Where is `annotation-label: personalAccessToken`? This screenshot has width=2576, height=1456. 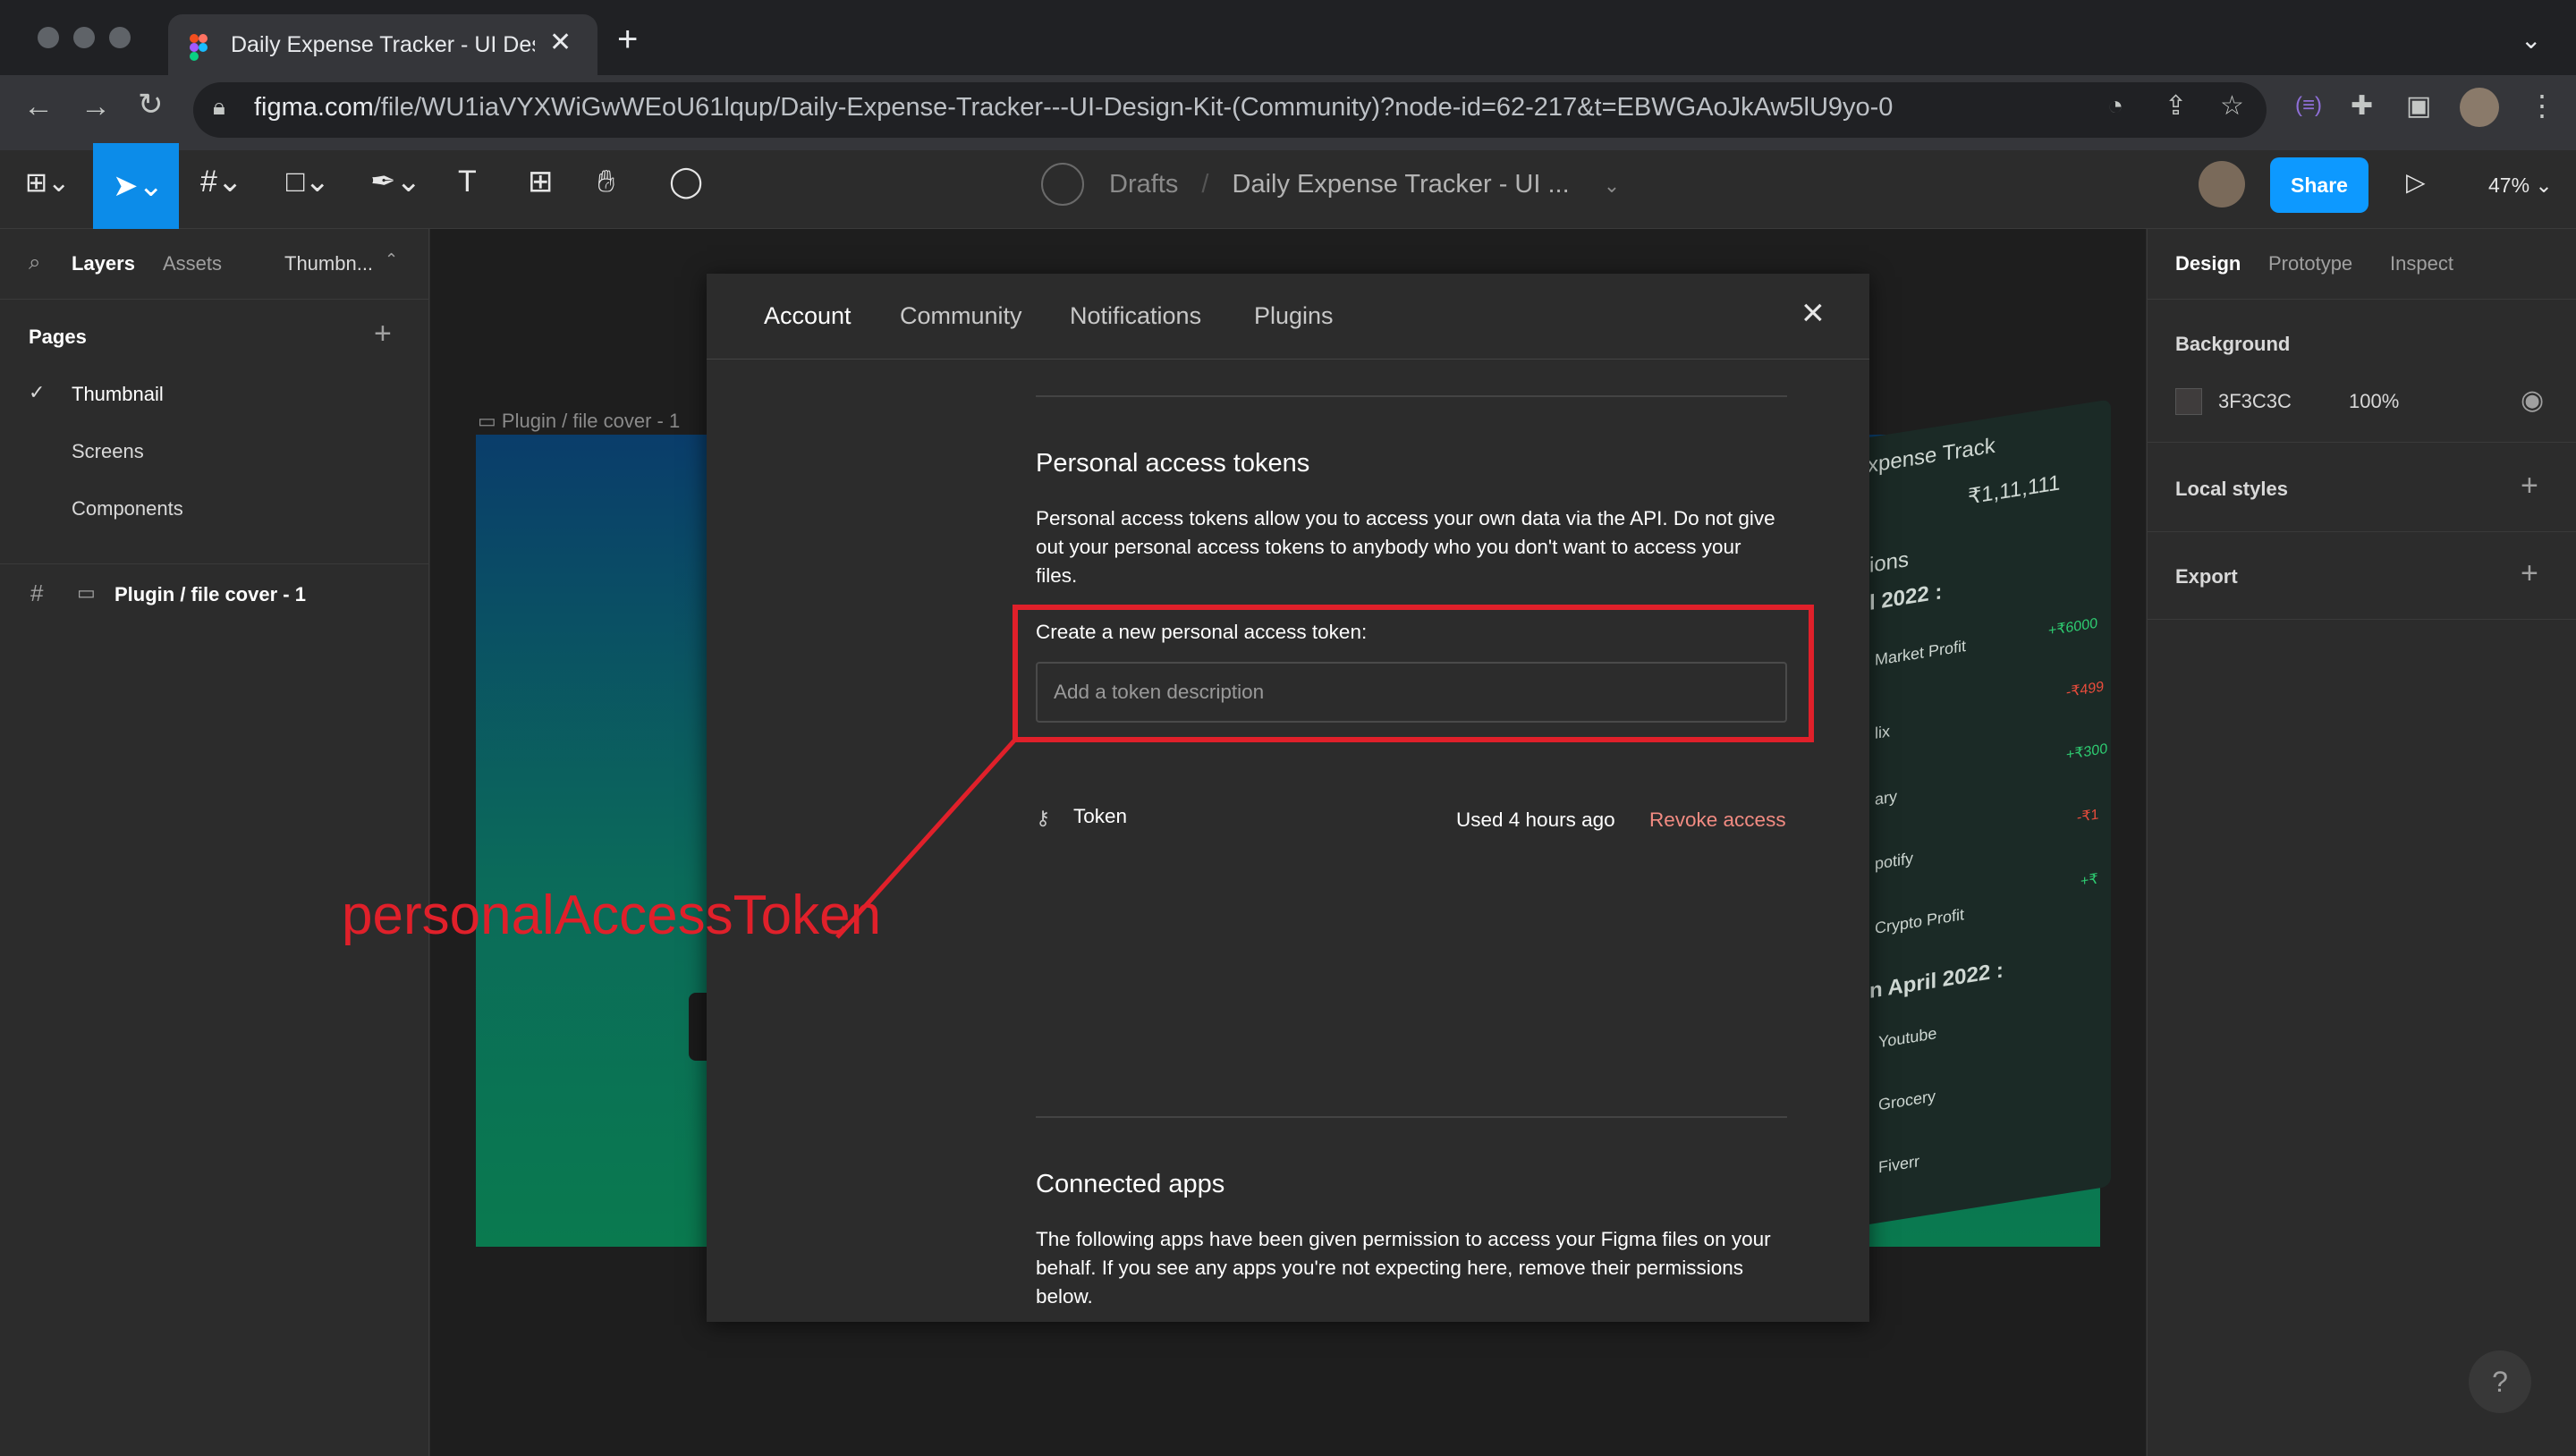 annotation-label: personalAccessToken is located at coordinates (612, 915).